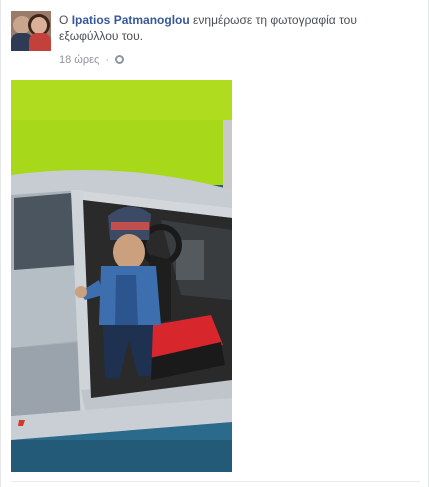  Describe the element at coordinates (64, 20) in the screenshot. I see `headline-prefix: Ο` at that location.